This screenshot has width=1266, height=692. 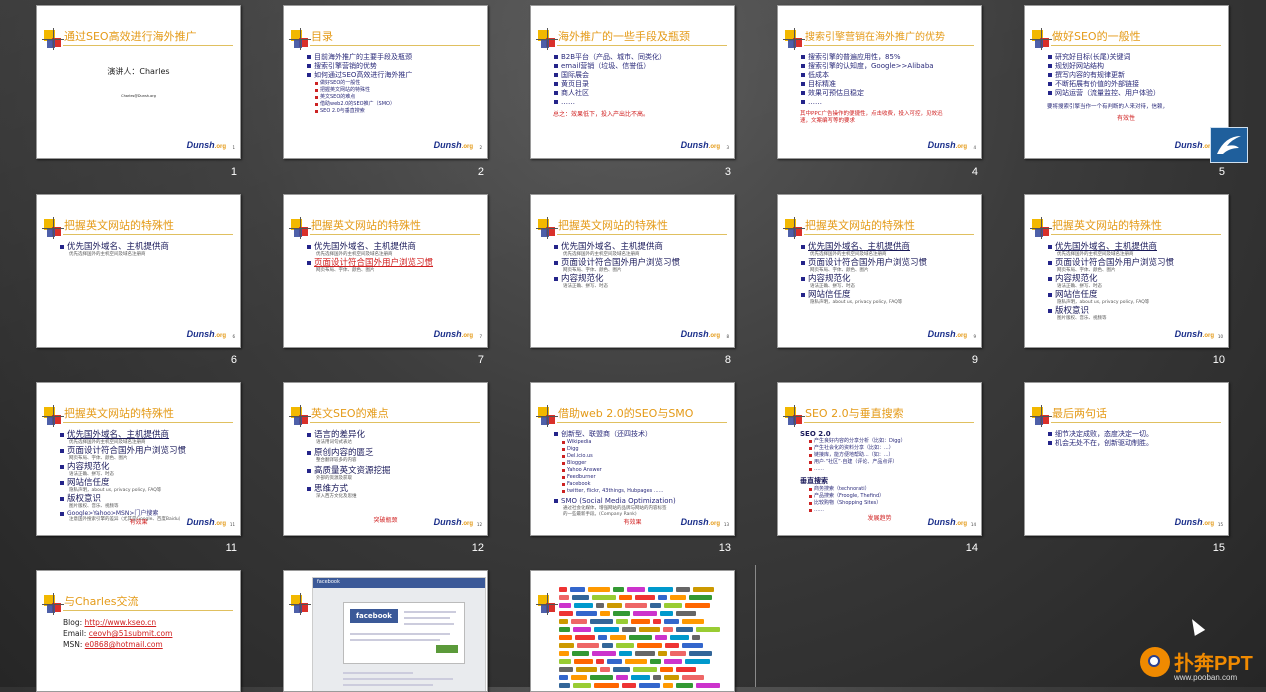 I want to click on blog-link: http://www.kseo.cn, so click(x=121, y=622).